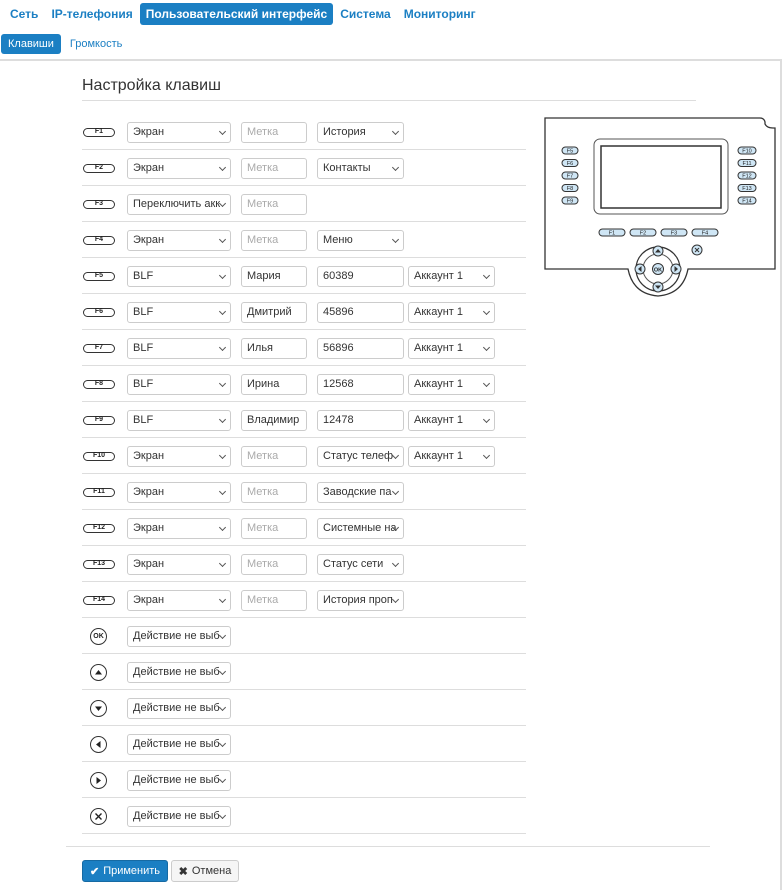  I want to click on action-select-cancel: Действие не выб, so click(179, 816).